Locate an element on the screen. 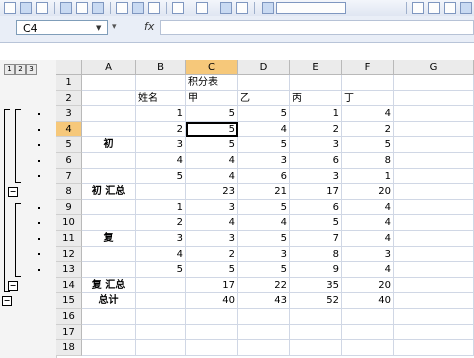 Image resolution: width=474 pixels, height=358 pixels. cell-d15: 43 is located at coordinates (264, 301).